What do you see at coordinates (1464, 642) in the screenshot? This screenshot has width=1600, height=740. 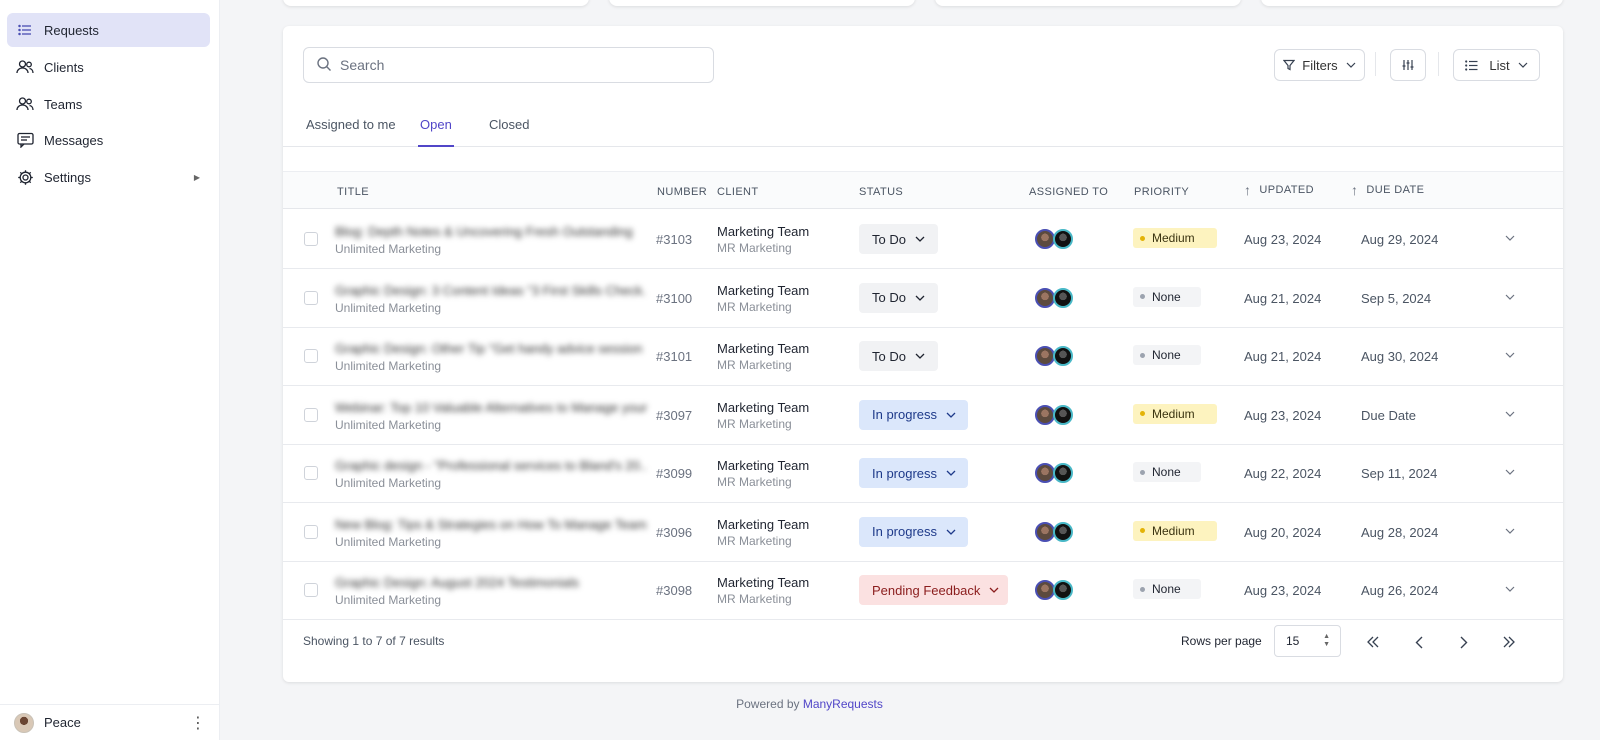 I see `next-page-button` at bounding box center [1464, 642].